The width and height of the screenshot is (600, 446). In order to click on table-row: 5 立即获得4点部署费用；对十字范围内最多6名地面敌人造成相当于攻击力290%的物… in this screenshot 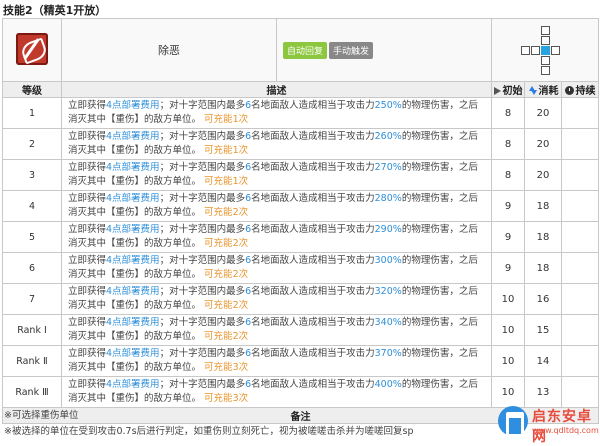, I will do `click(301, 237)`.